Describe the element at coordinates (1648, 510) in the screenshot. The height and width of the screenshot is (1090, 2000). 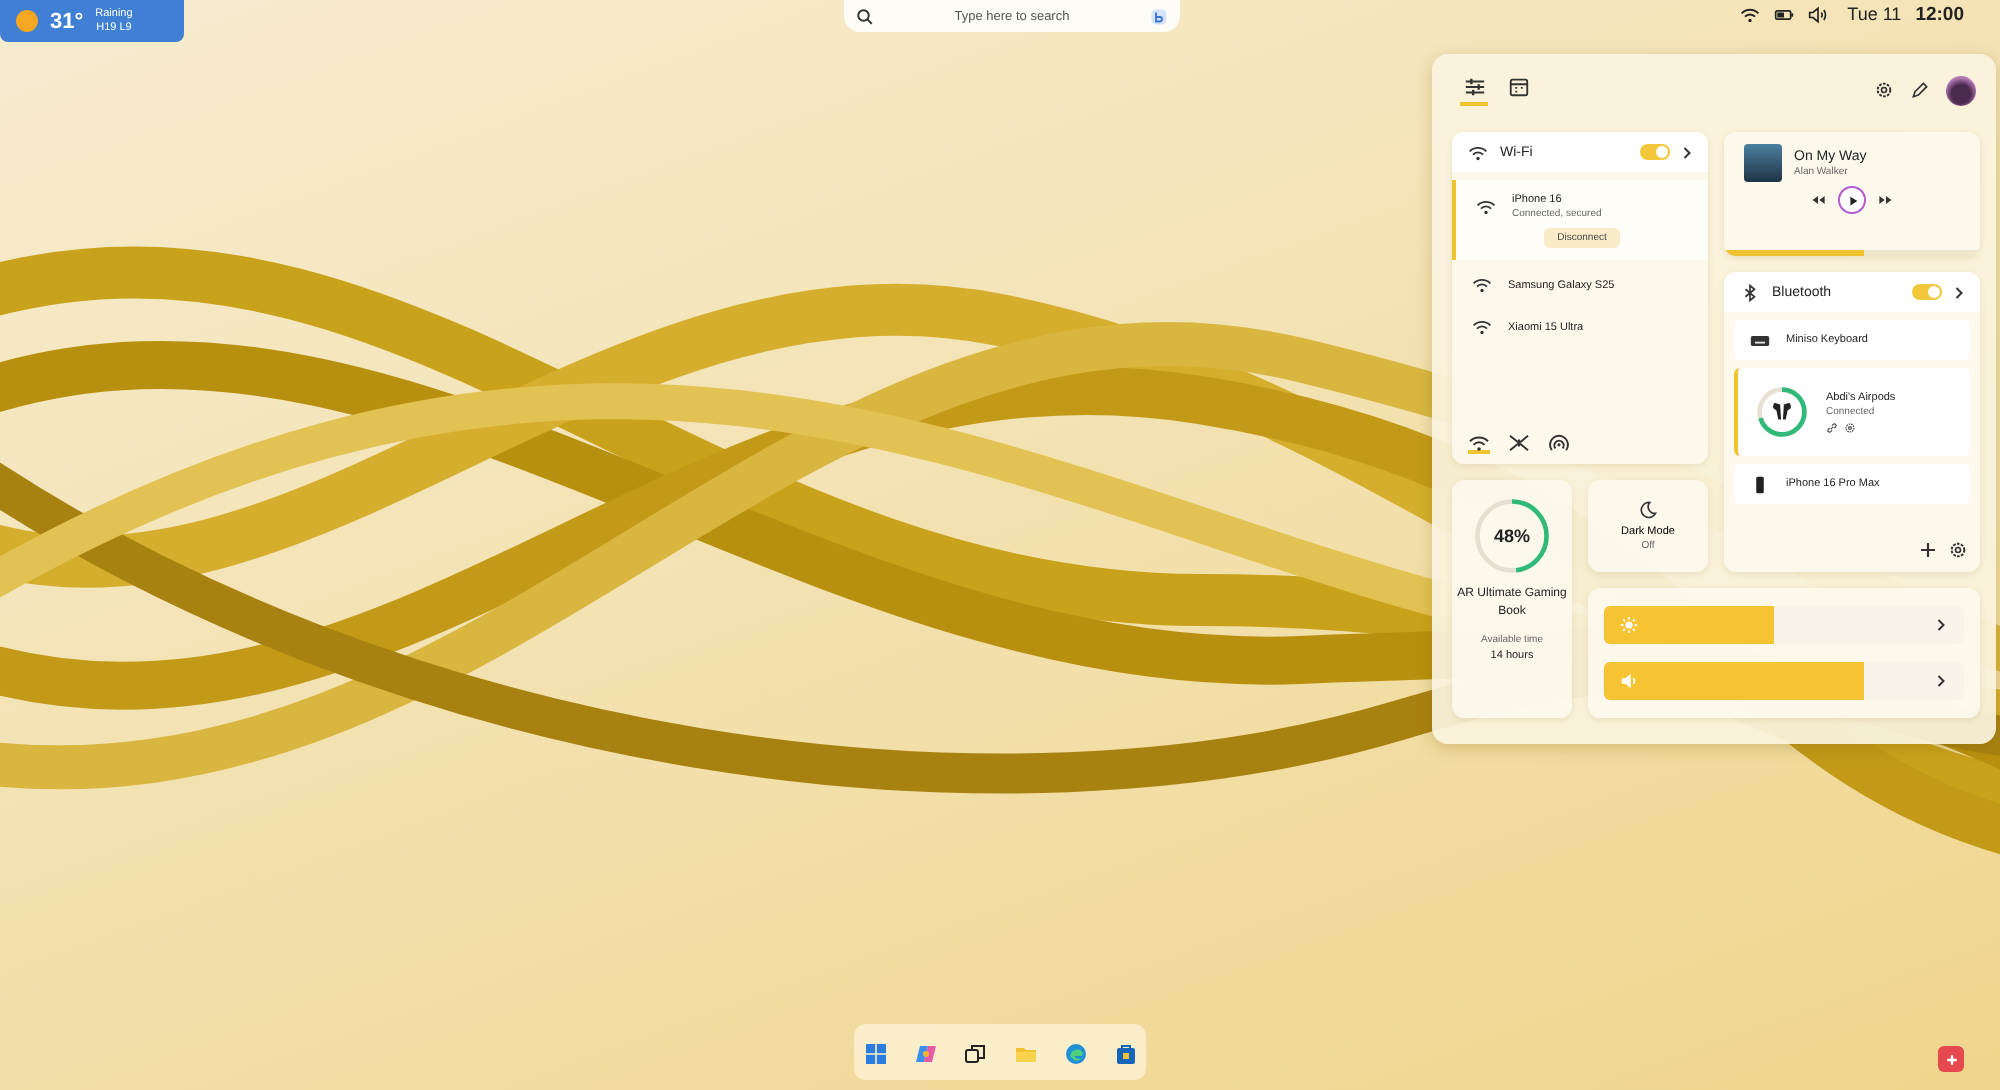
I see `moon-icon` at that location.